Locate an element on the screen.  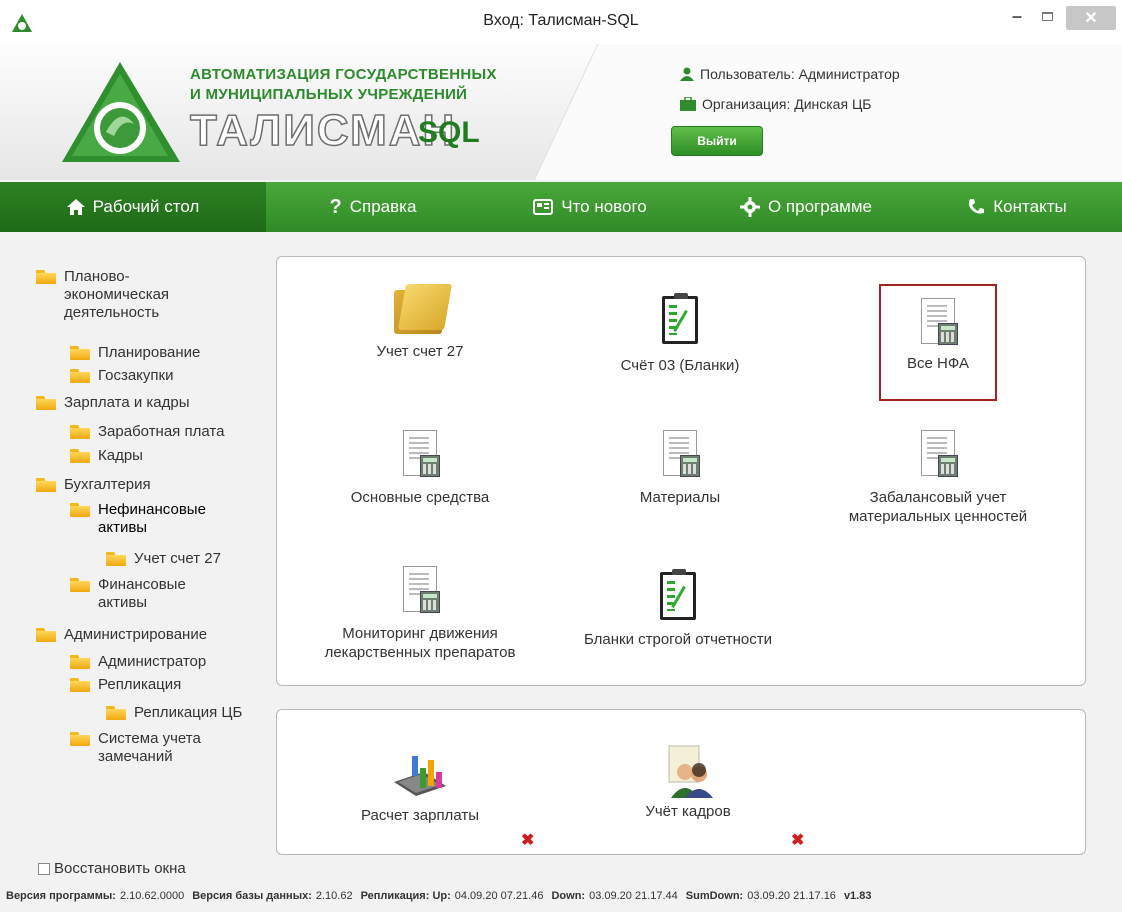
build-version: v1.83 is located at coordinates (857, 896).